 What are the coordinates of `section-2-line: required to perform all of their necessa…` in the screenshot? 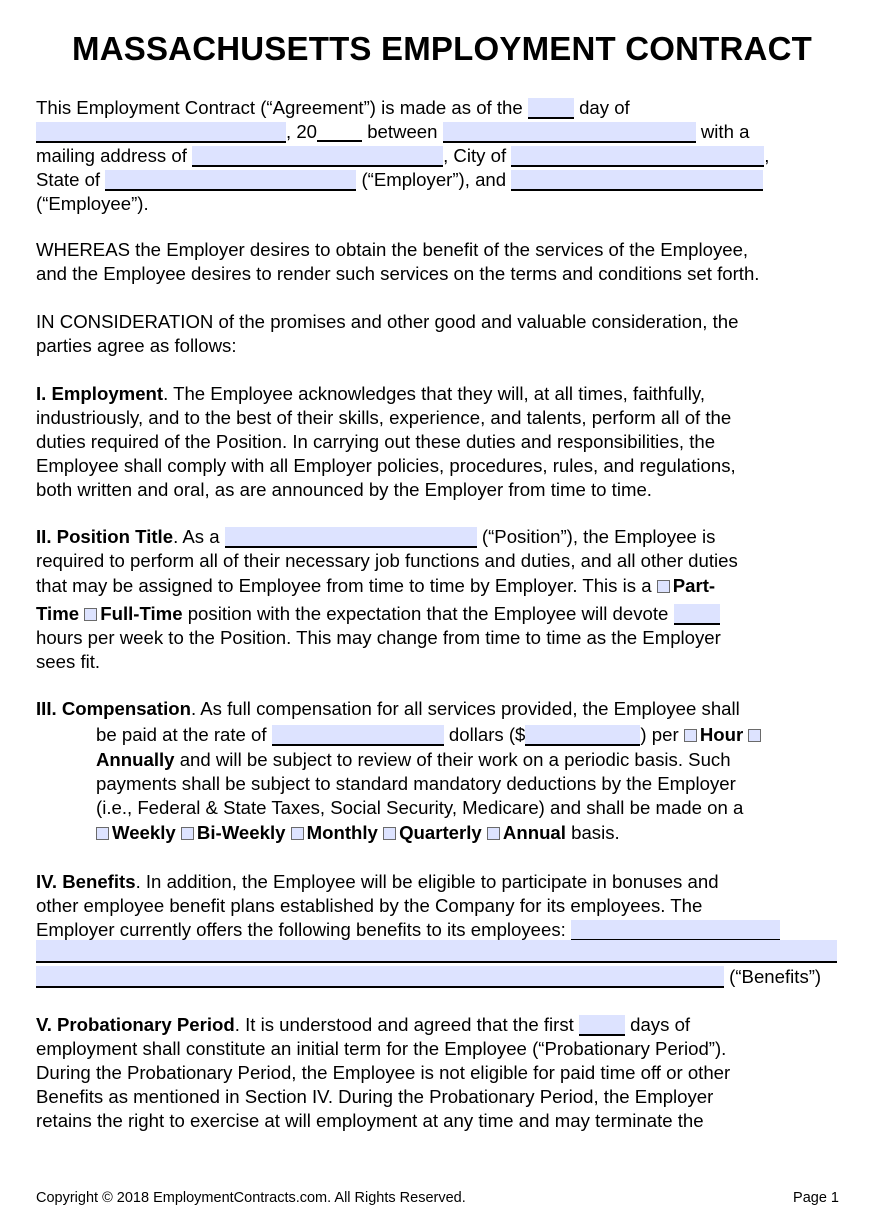 It's located at (387, 560).